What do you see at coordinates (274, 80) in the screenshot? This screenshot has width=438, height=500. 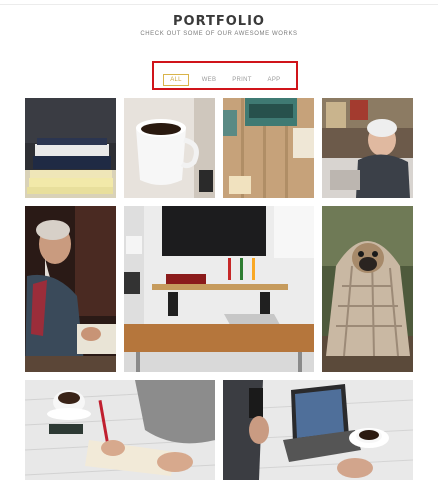 I see `filter-app: APP` at bounding box center [274, 80].